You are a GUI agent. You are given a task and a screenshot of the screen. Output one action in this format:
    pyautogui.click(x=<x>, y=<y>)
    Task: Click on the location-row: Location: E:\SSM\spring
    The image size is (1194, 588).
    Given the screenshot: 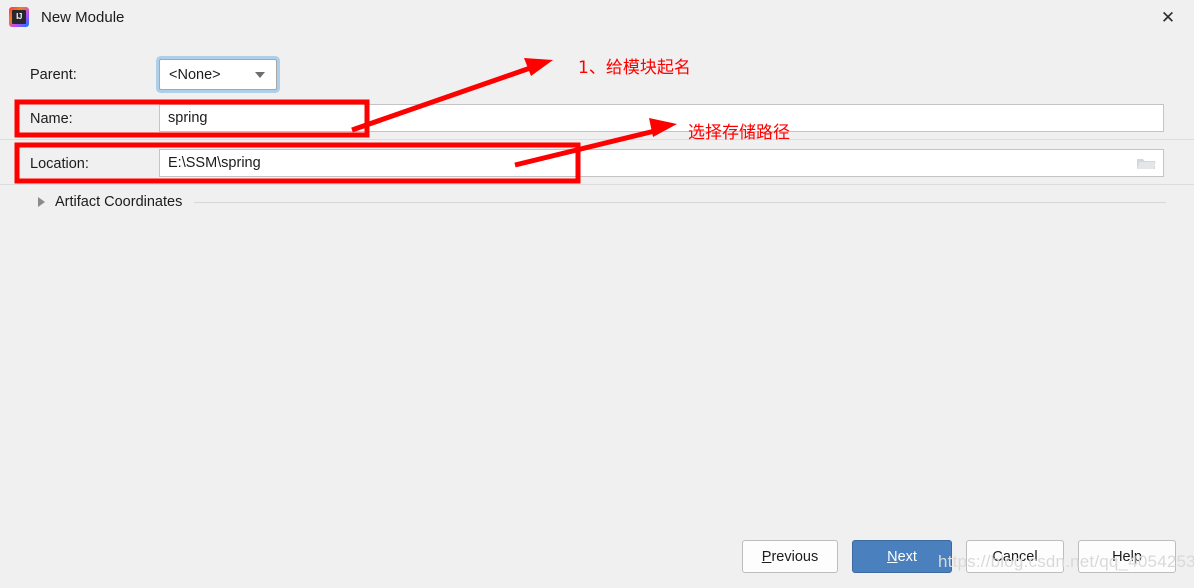 What is the action you would take?
    pyautogui.click(x=597, y=165)
    